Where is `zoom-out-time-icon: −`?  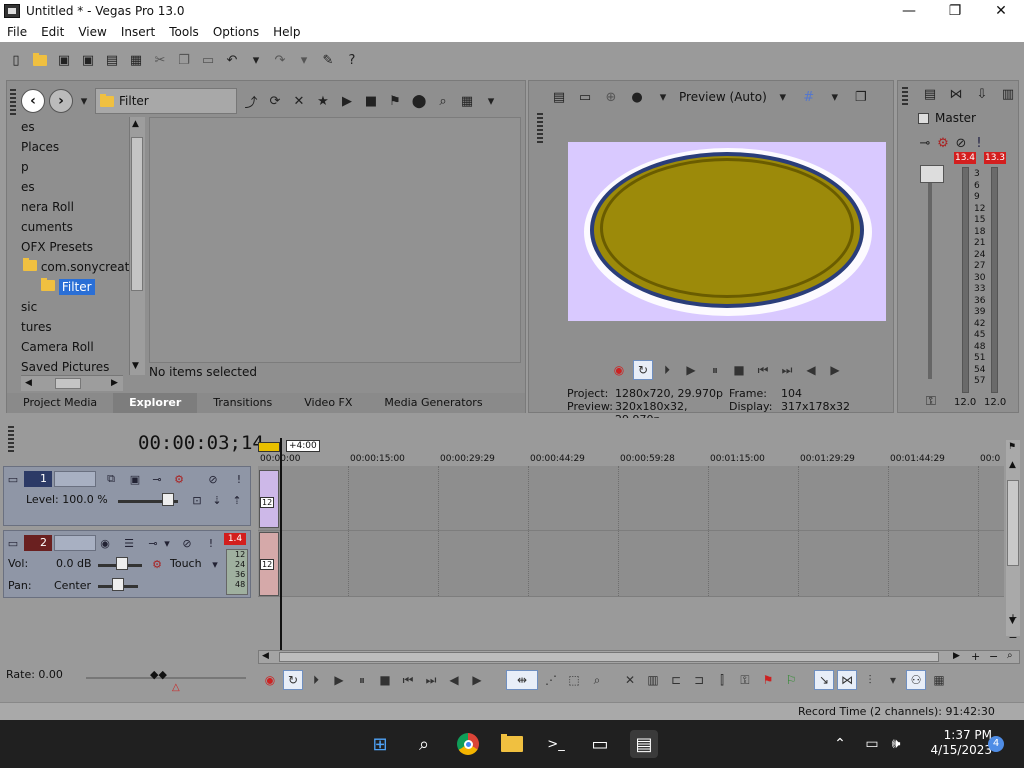
zoom-out-time-icon: − is located at coordinates (993, 656).